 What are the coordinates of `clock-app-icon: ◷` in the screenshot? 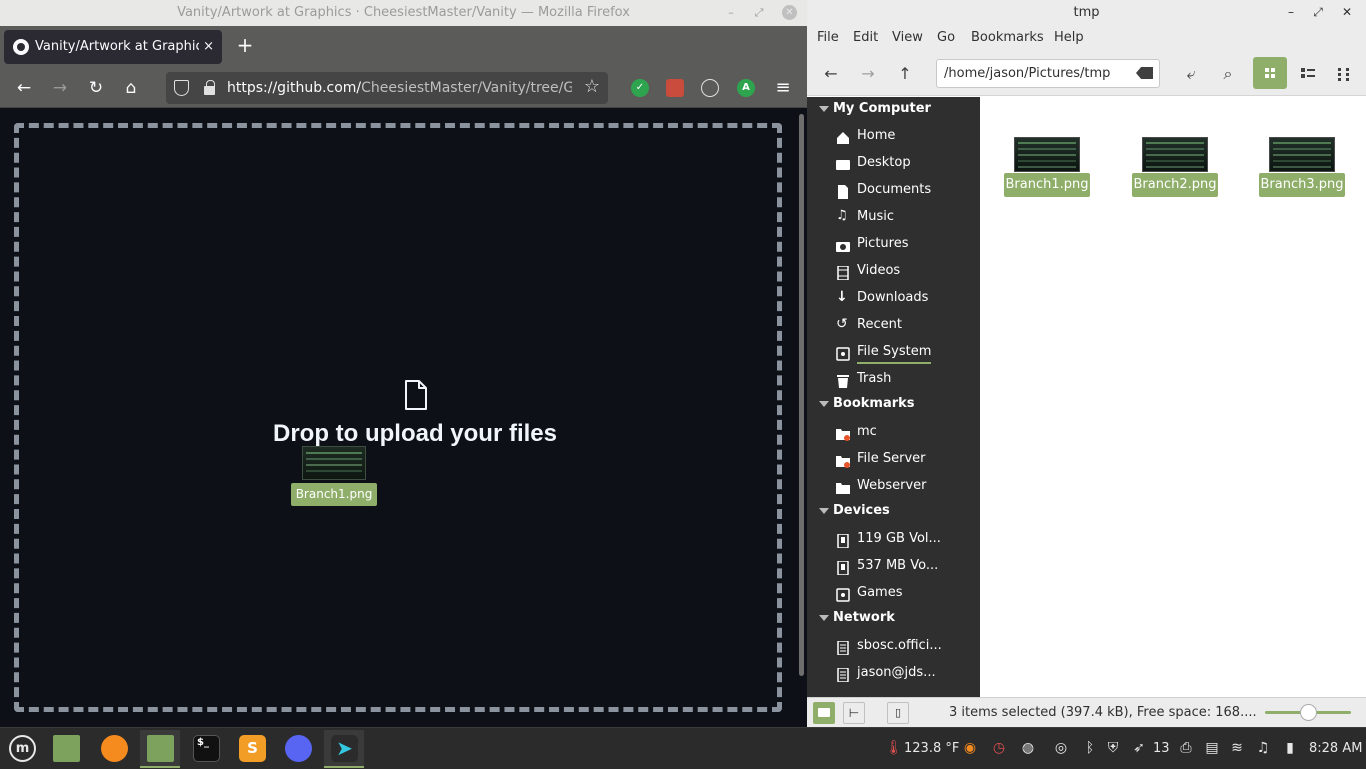 It's located at (999, 748).